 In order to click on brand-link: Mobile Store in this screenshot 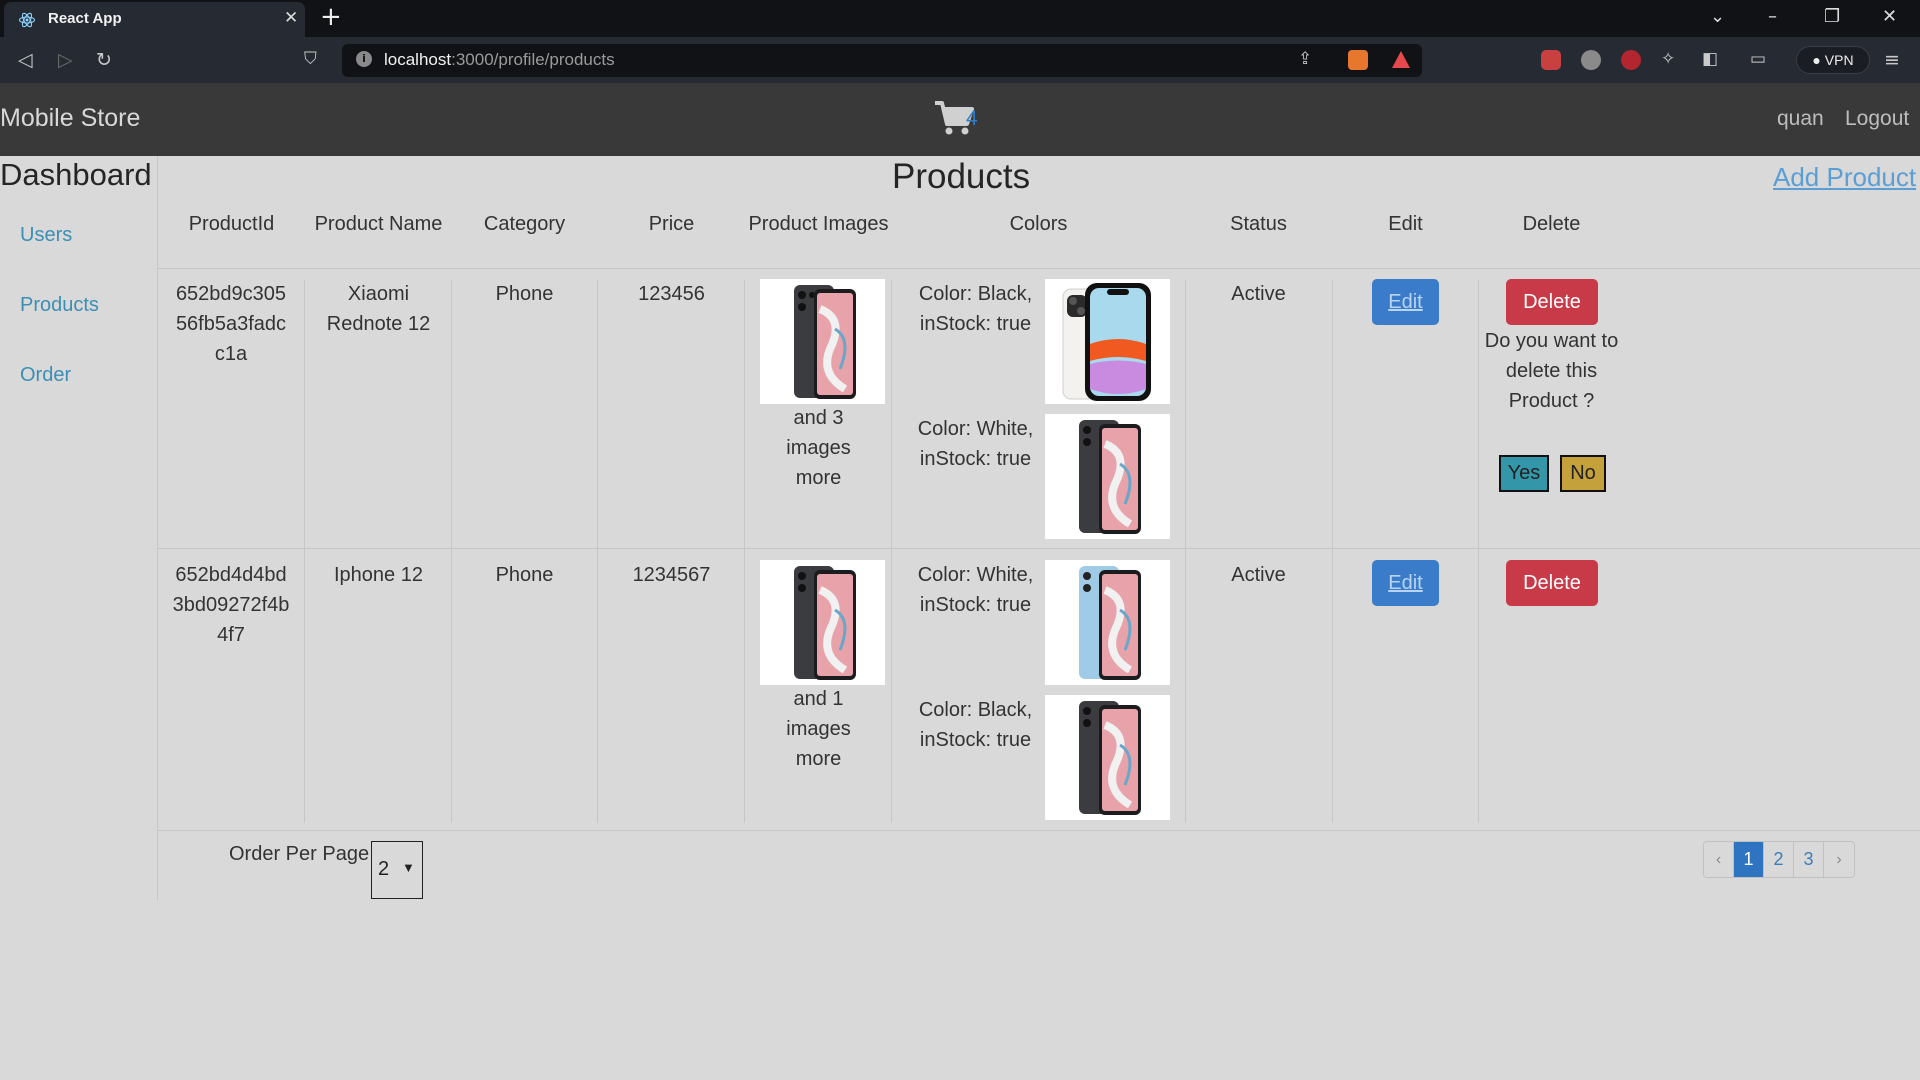, I will do `click(70, 118)`.